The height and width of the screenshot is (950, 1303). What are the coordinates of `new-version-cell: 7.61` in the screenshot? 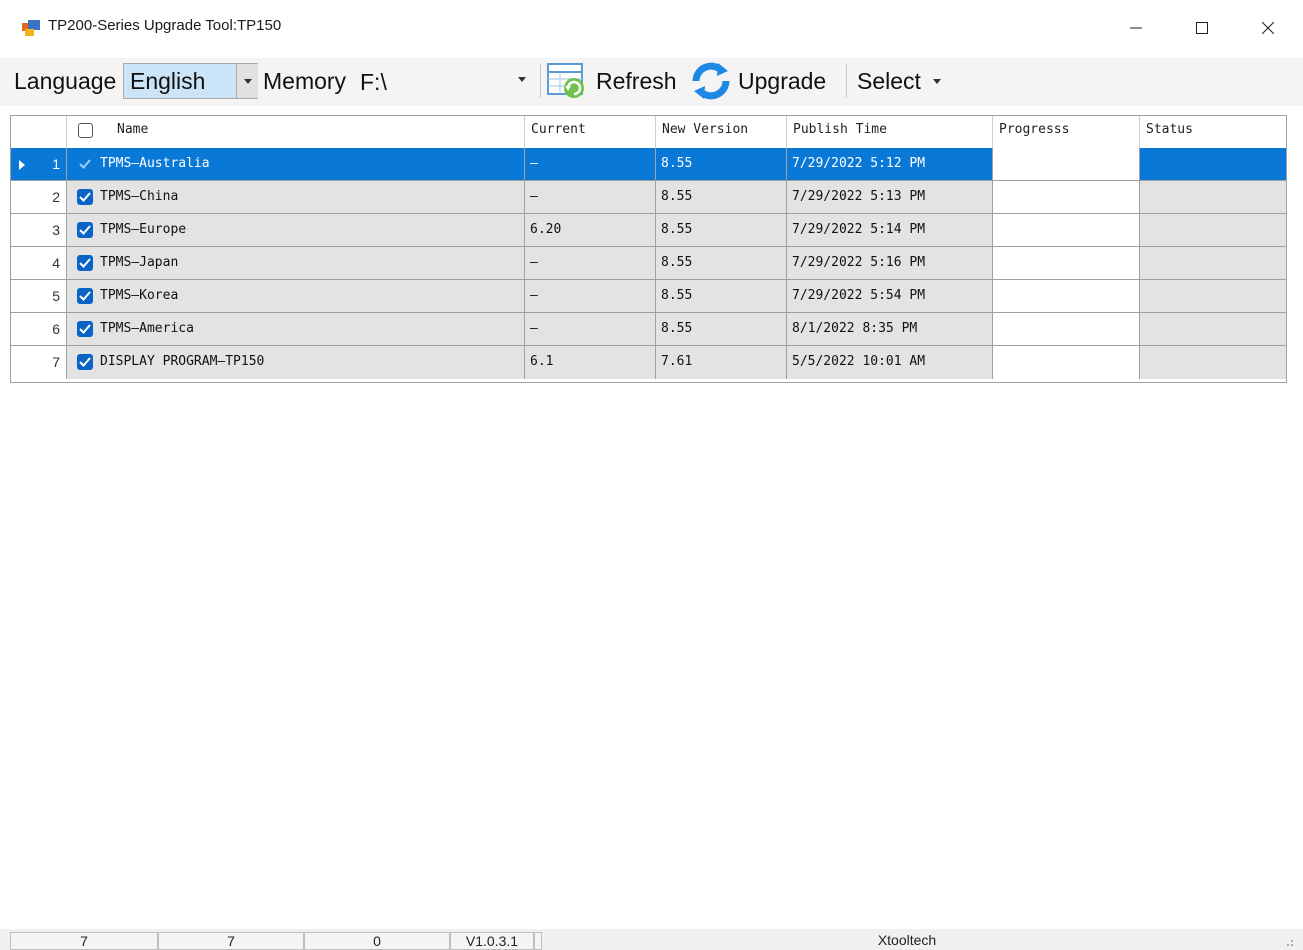 It's located at (721, 362).